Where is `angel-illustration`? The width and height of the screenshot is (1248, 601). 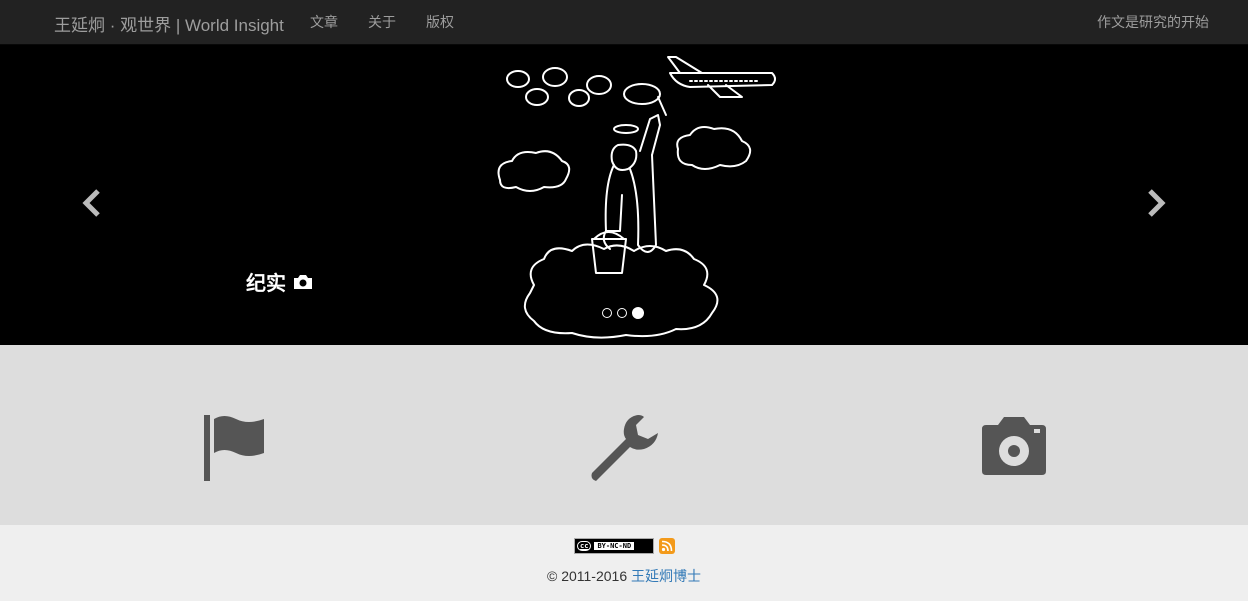 angel-illustration is located at coordinates (636, 197).